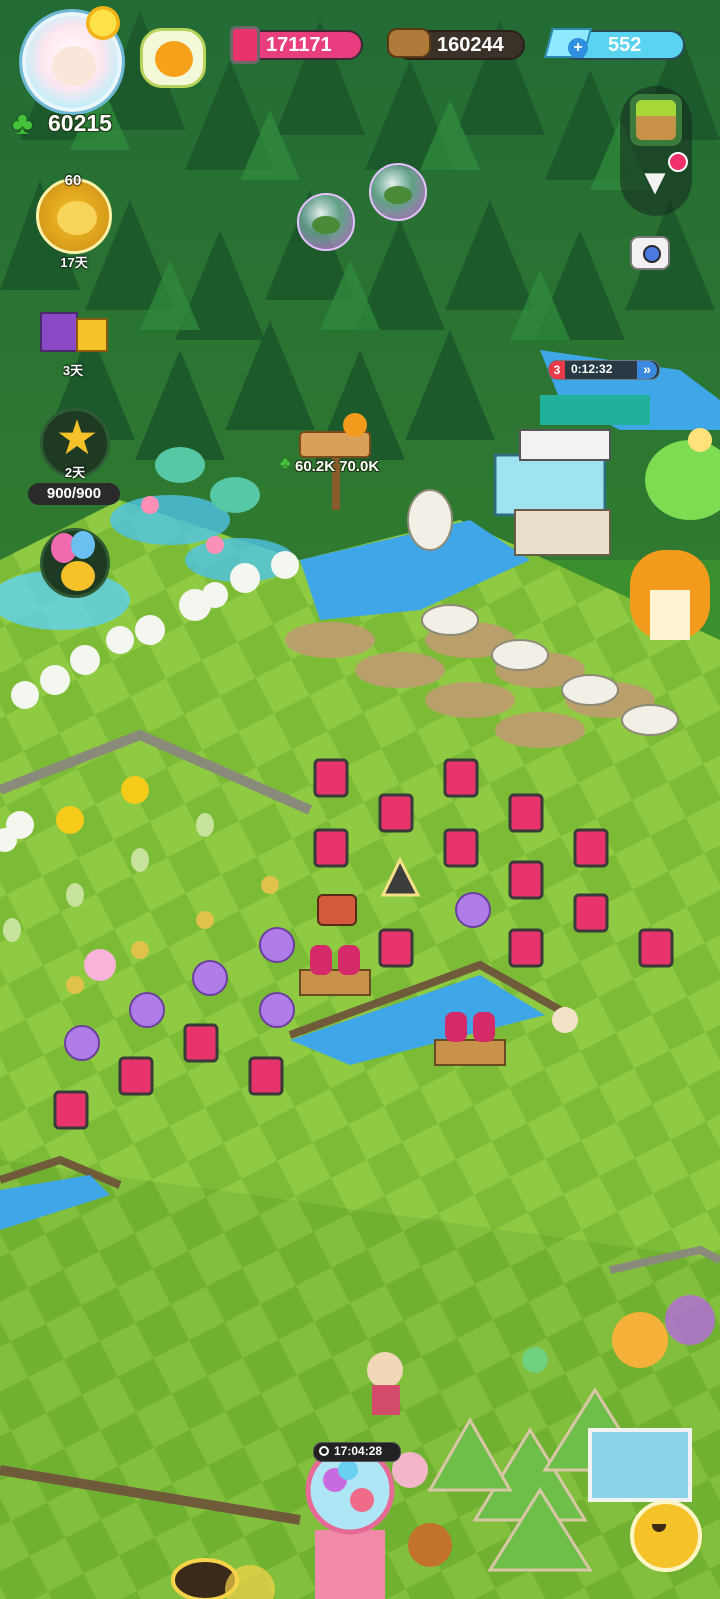  I want to click on star-days: 2天, so click(75, 472).